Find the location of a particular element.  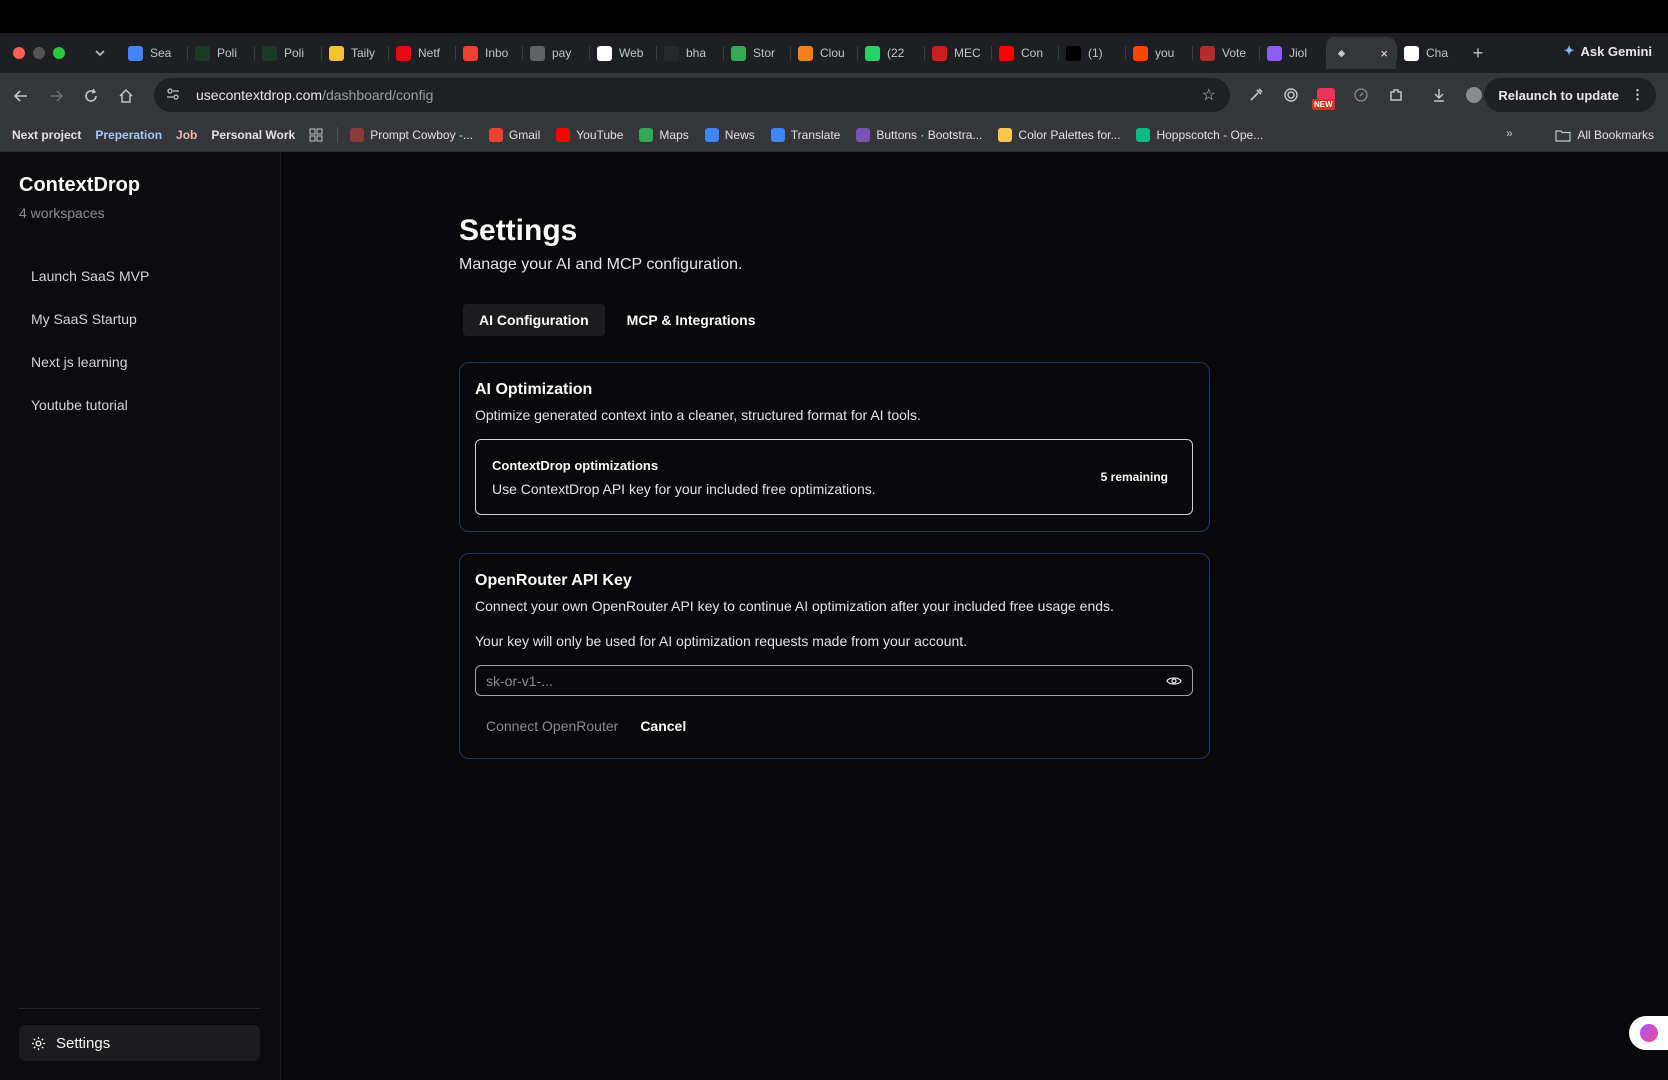

tab-ai-configuration: AI Configuration is located at coordinates (534, 320).